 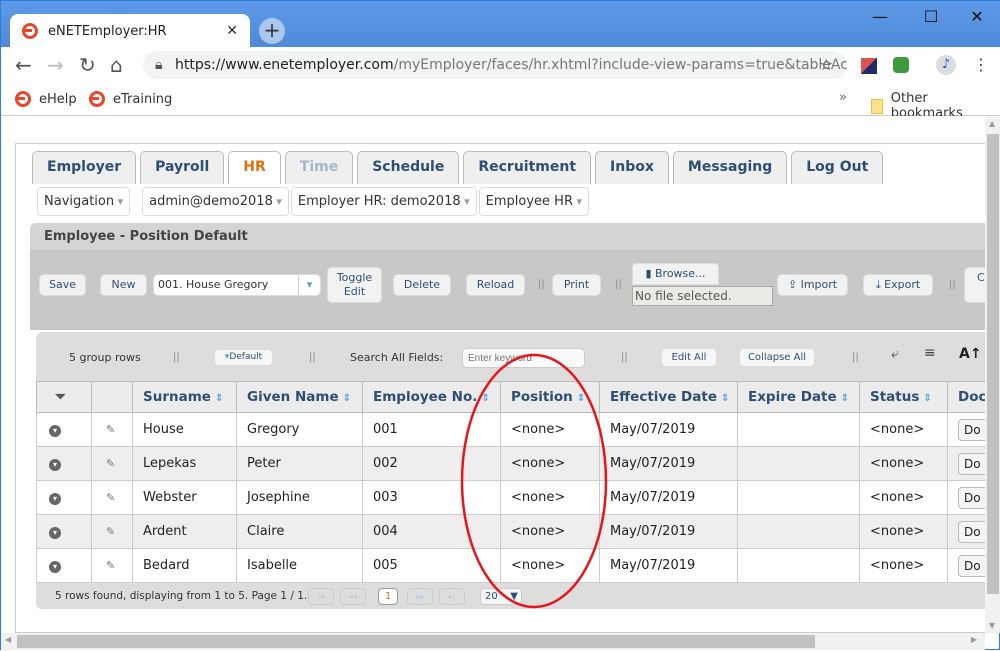 What do you see at coordinates (84, 201) in the screenshot?
I see `navigation-dropdown: Navigation` at bounding box center [84, 201].